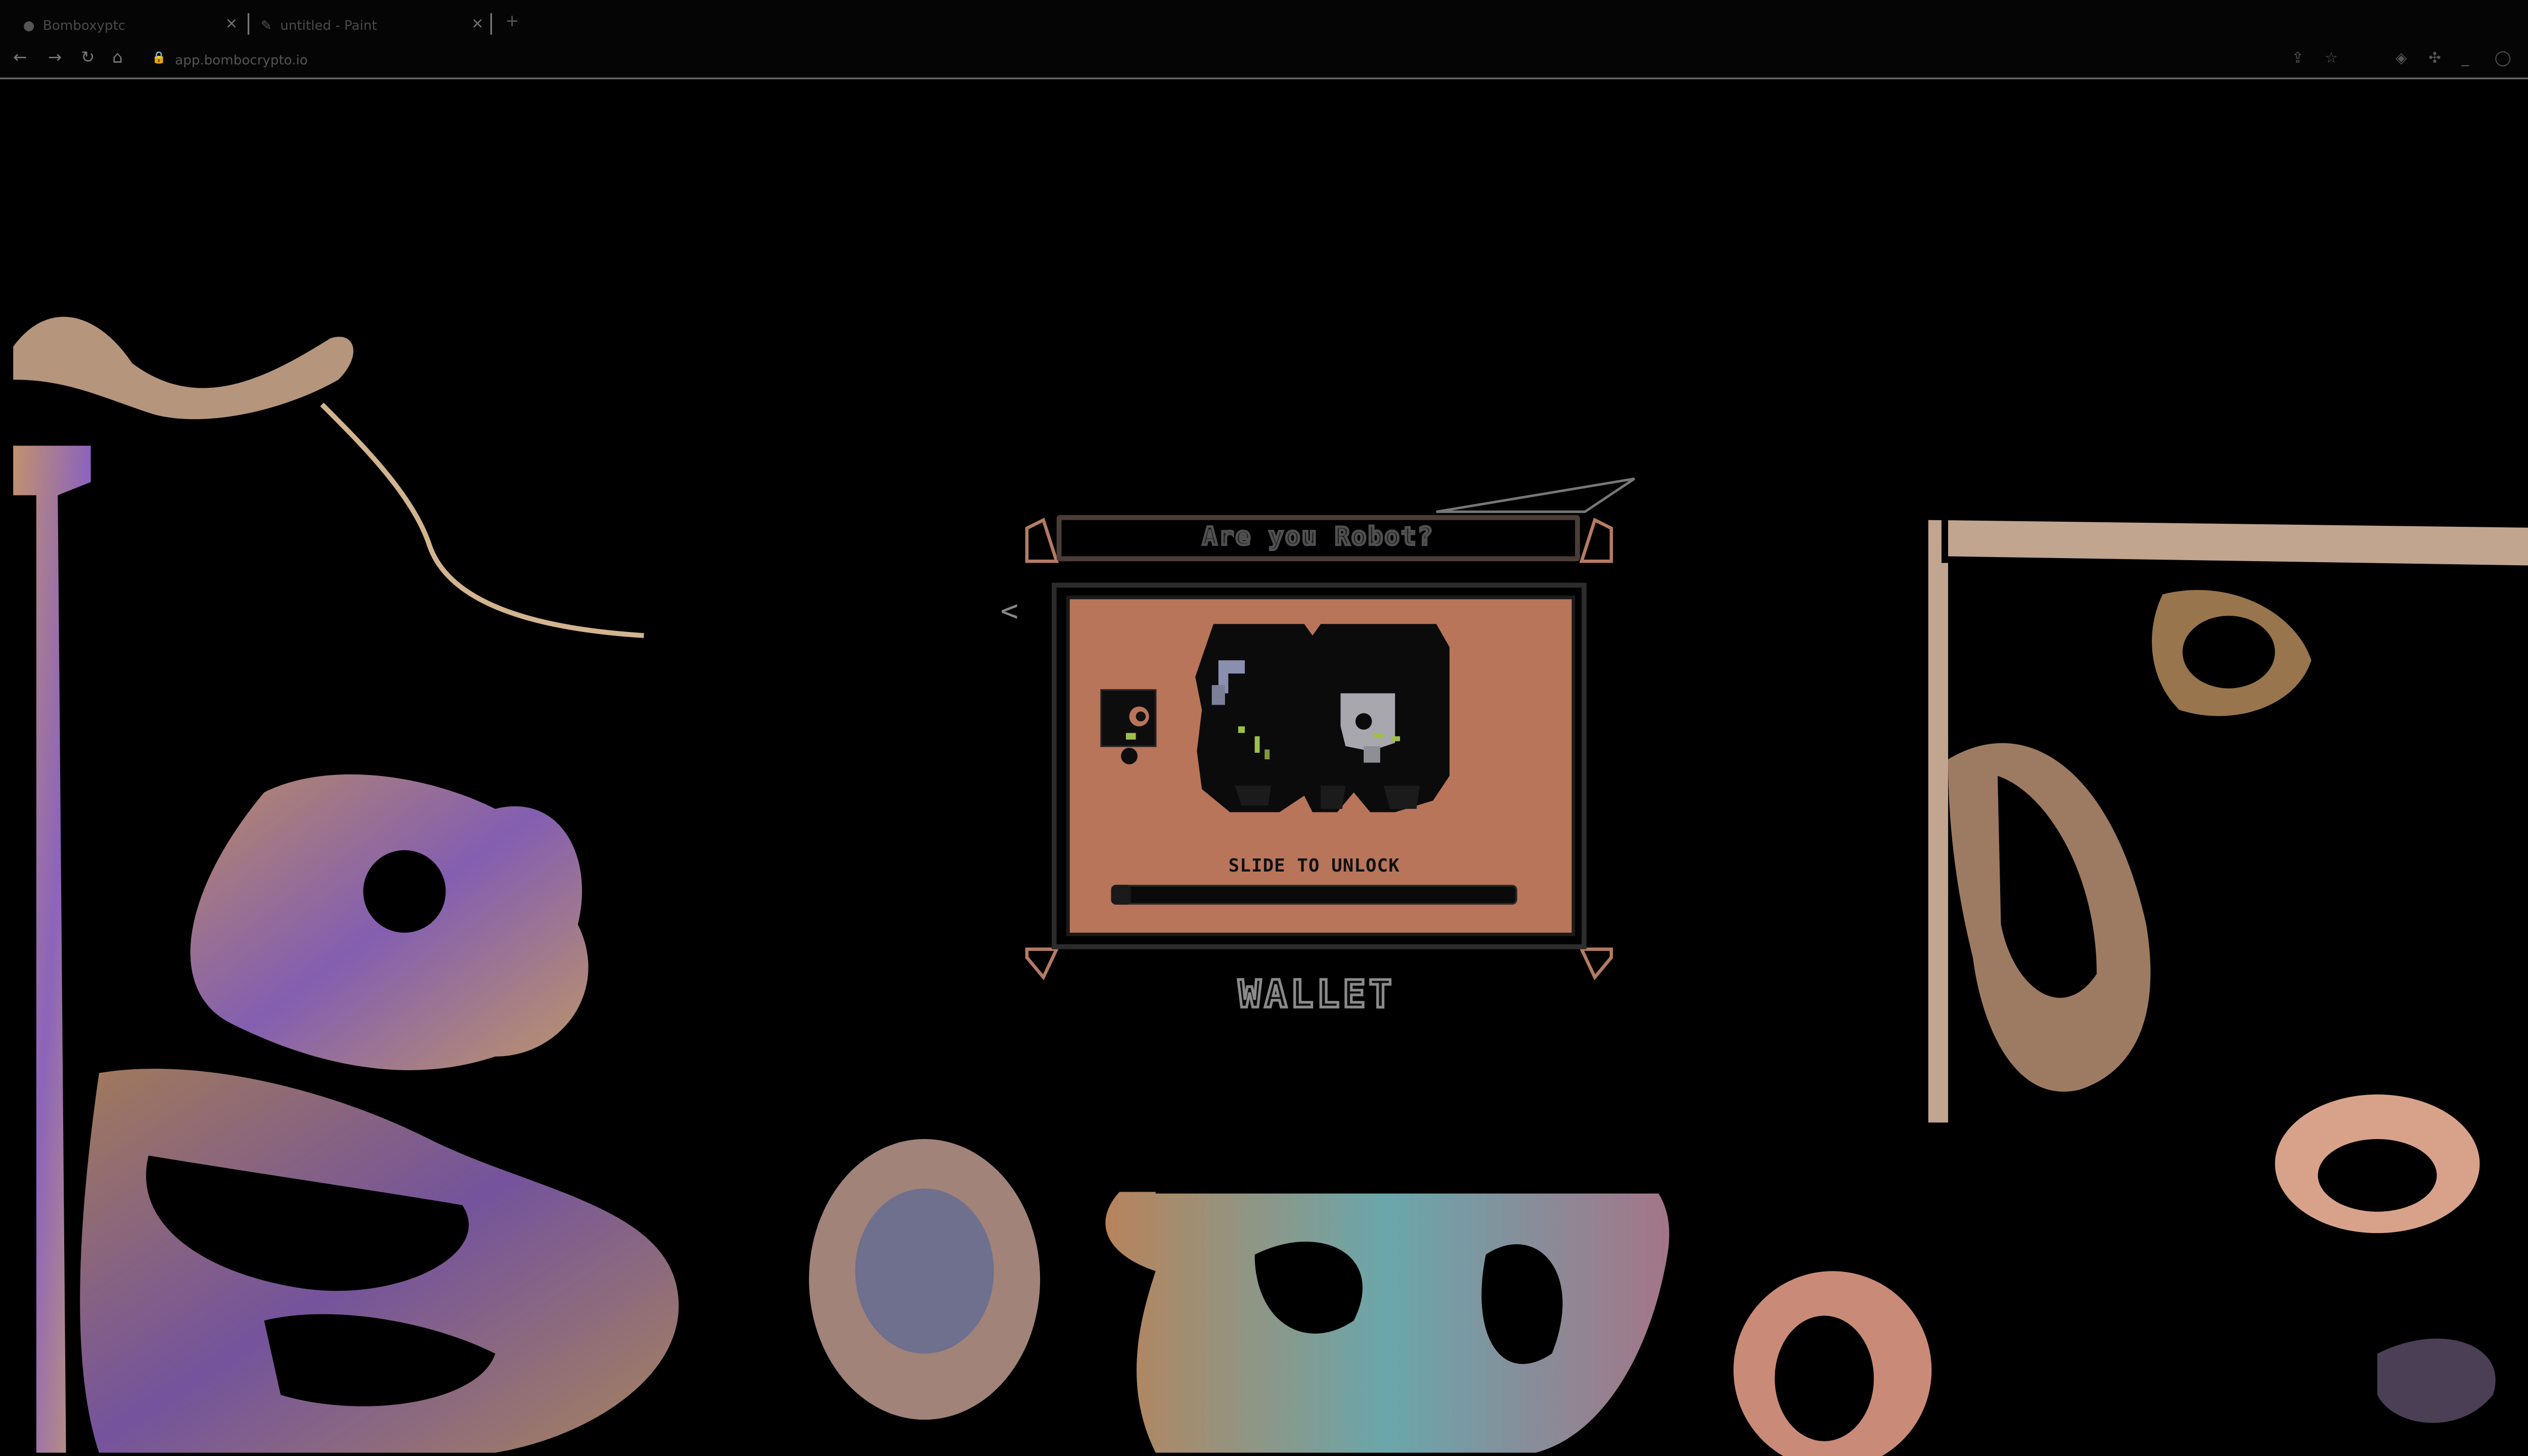 The image size is (2528, 1456). What do you see at coordinates (1316, 995) in the screenshot?
I see `wallet-label: WALLET` at bounding box center [1316, 995].